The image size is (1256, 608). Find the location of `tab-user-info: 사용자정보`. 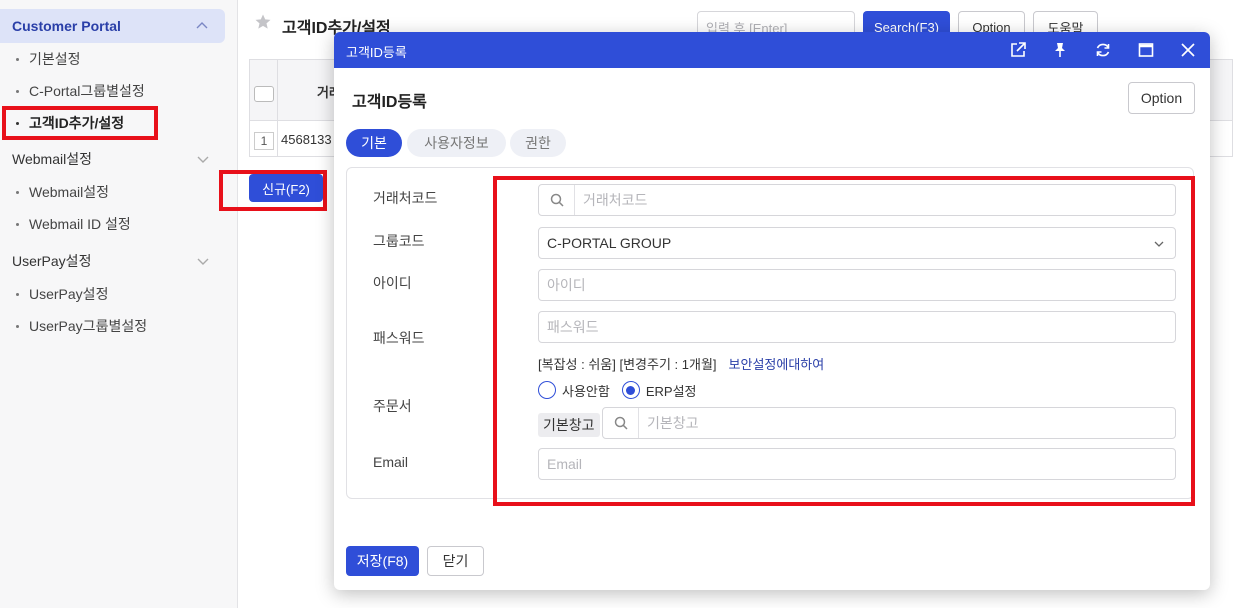

tab-user-info: 사용자정보 is located at coordinates (456, 143).